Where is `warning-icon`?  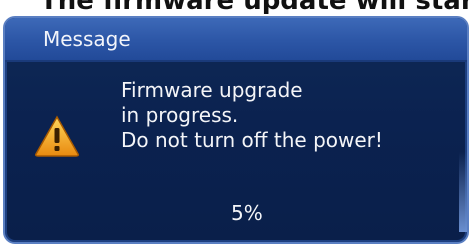
warning-icon is located at coordinates (57, 136).